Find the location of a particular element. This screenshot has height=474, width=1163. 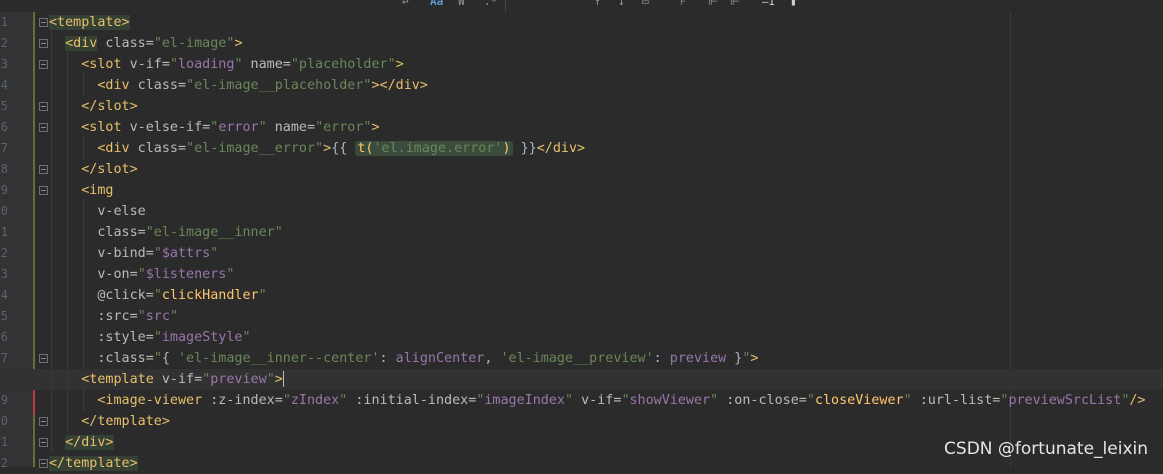

filter-icon: ▭ is located at coordinates (645, 4).